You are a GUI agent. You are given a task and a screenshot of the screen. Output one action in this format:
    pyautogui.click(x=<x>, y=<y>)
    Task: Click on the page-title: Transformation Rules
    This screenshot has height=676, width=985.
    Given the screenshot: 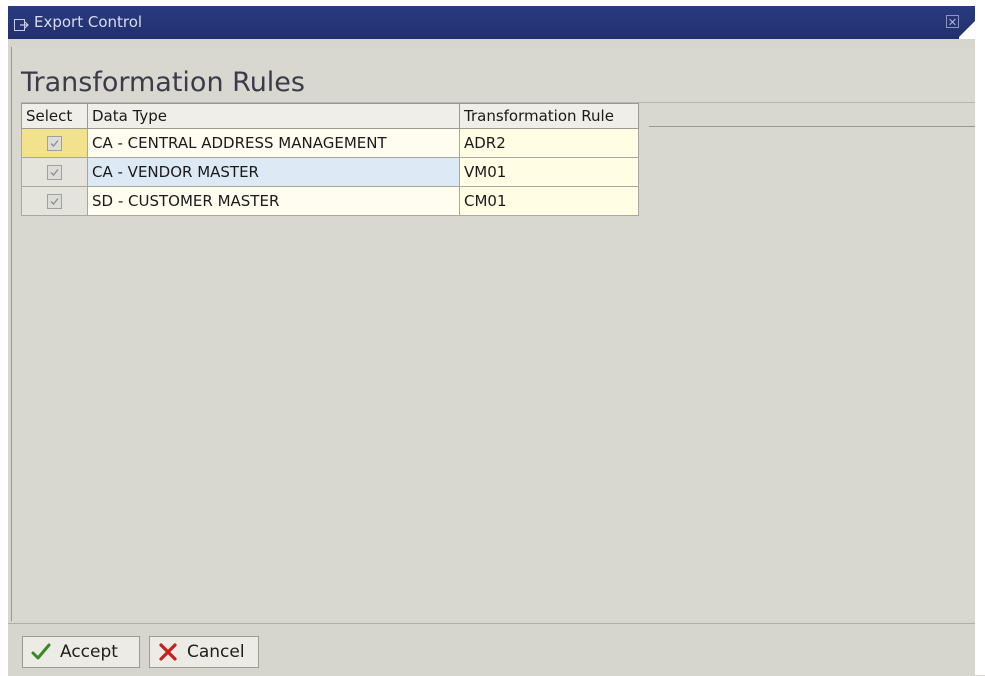 What is the action you would take?
    pyautogui.click(x=163, y=82)
    